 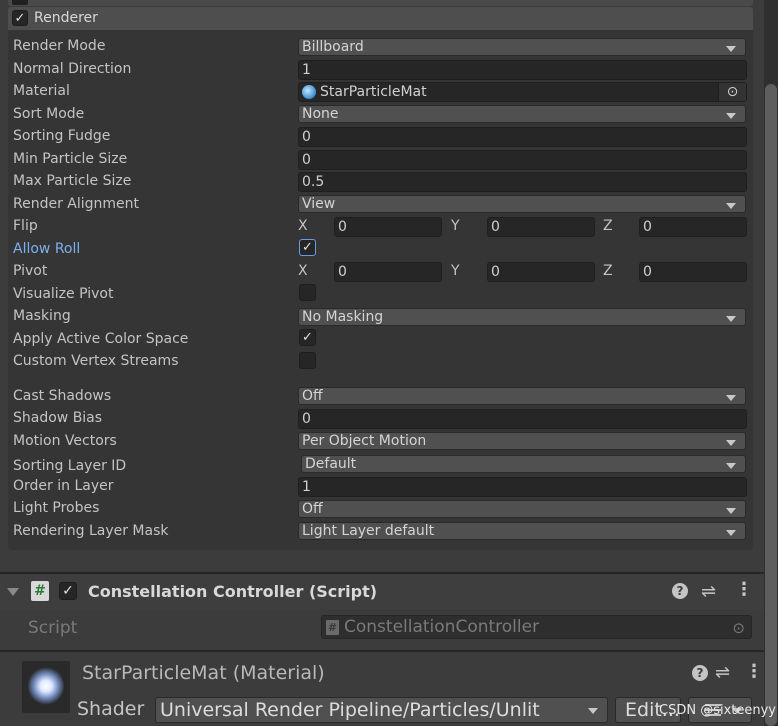 I want to click on material-preview-glow, so click(x=46, y=686).